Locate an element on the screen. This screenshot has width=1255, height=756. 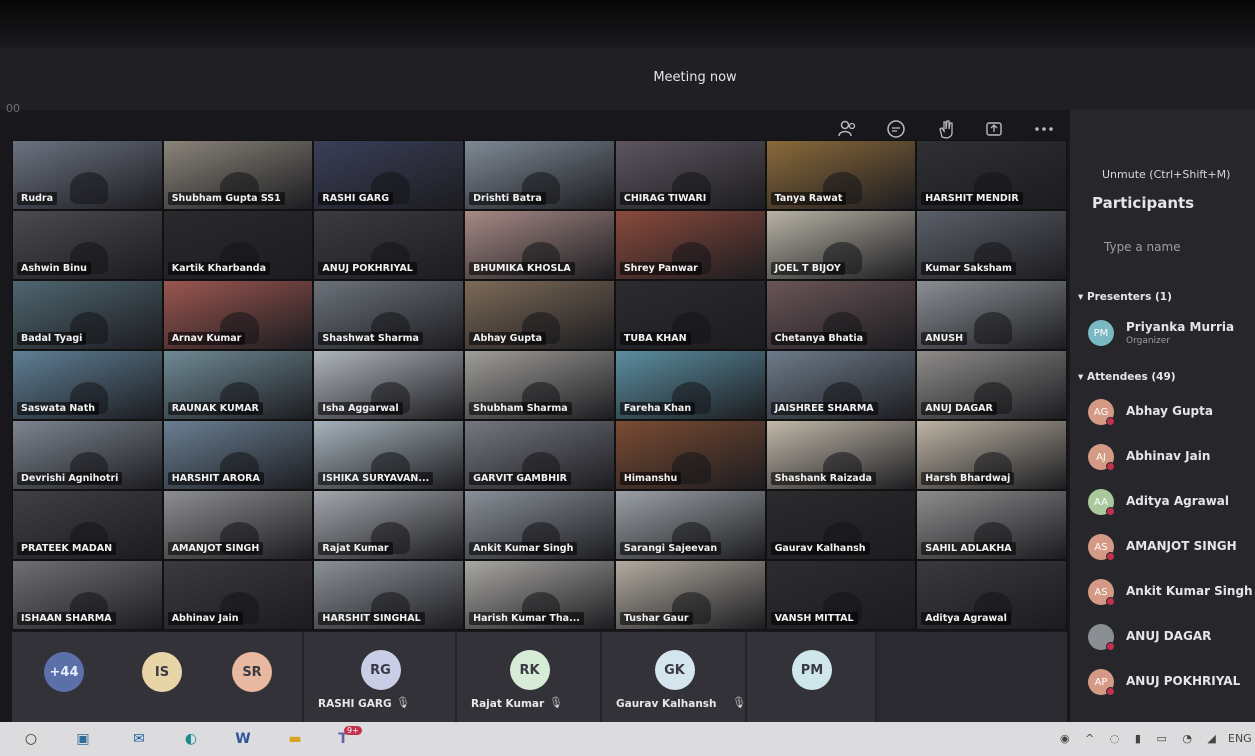
participant-video-tile: Gaurav Kalhansh is located at coordinates (841, 525).